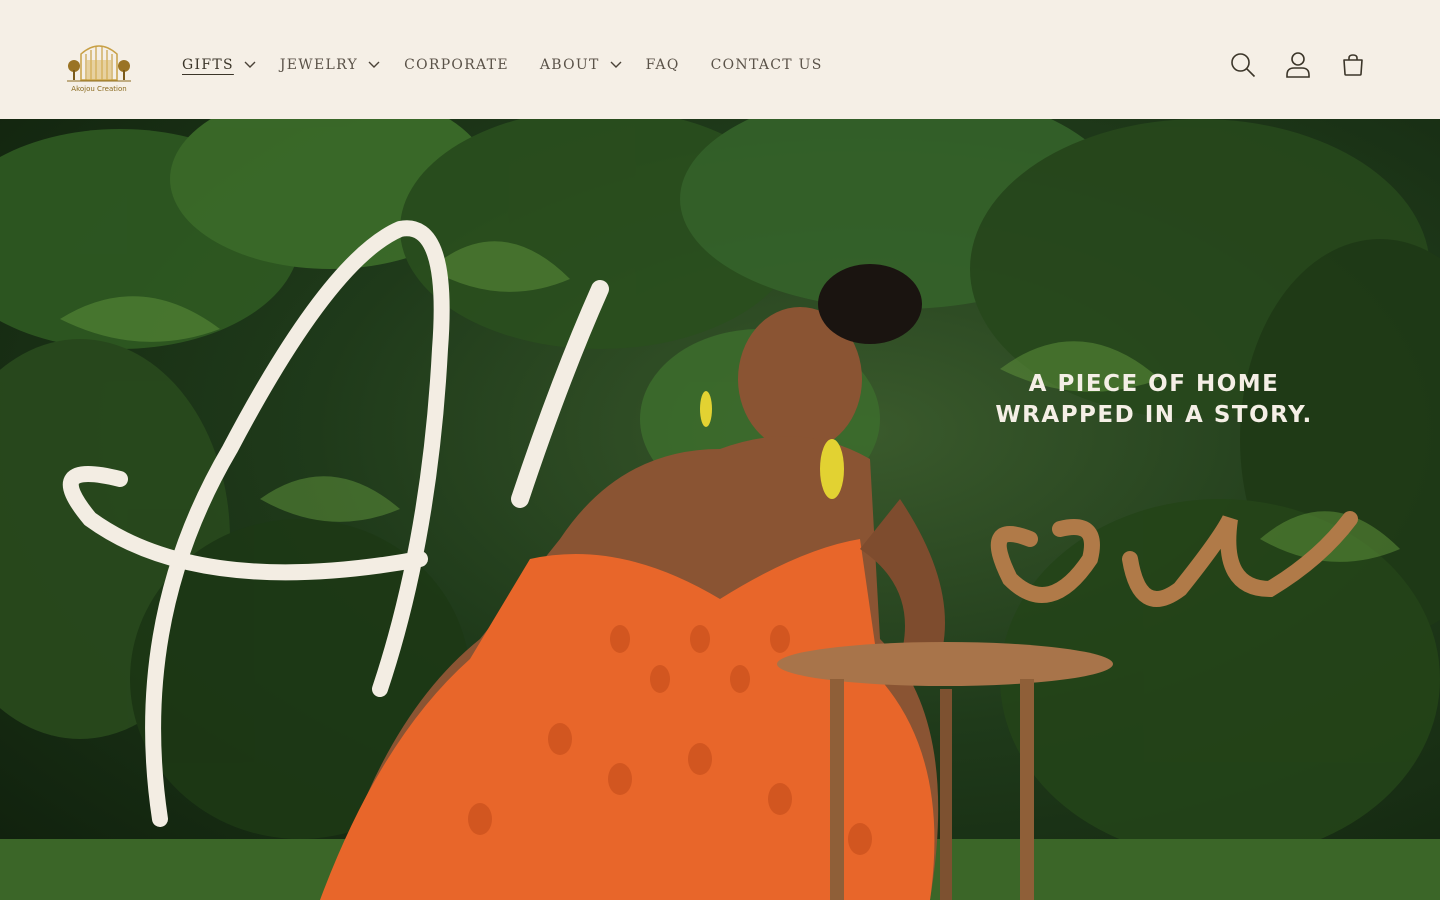  I want to click on tagline-line-1: A PIECE OF HOME, so click(1154, 384).